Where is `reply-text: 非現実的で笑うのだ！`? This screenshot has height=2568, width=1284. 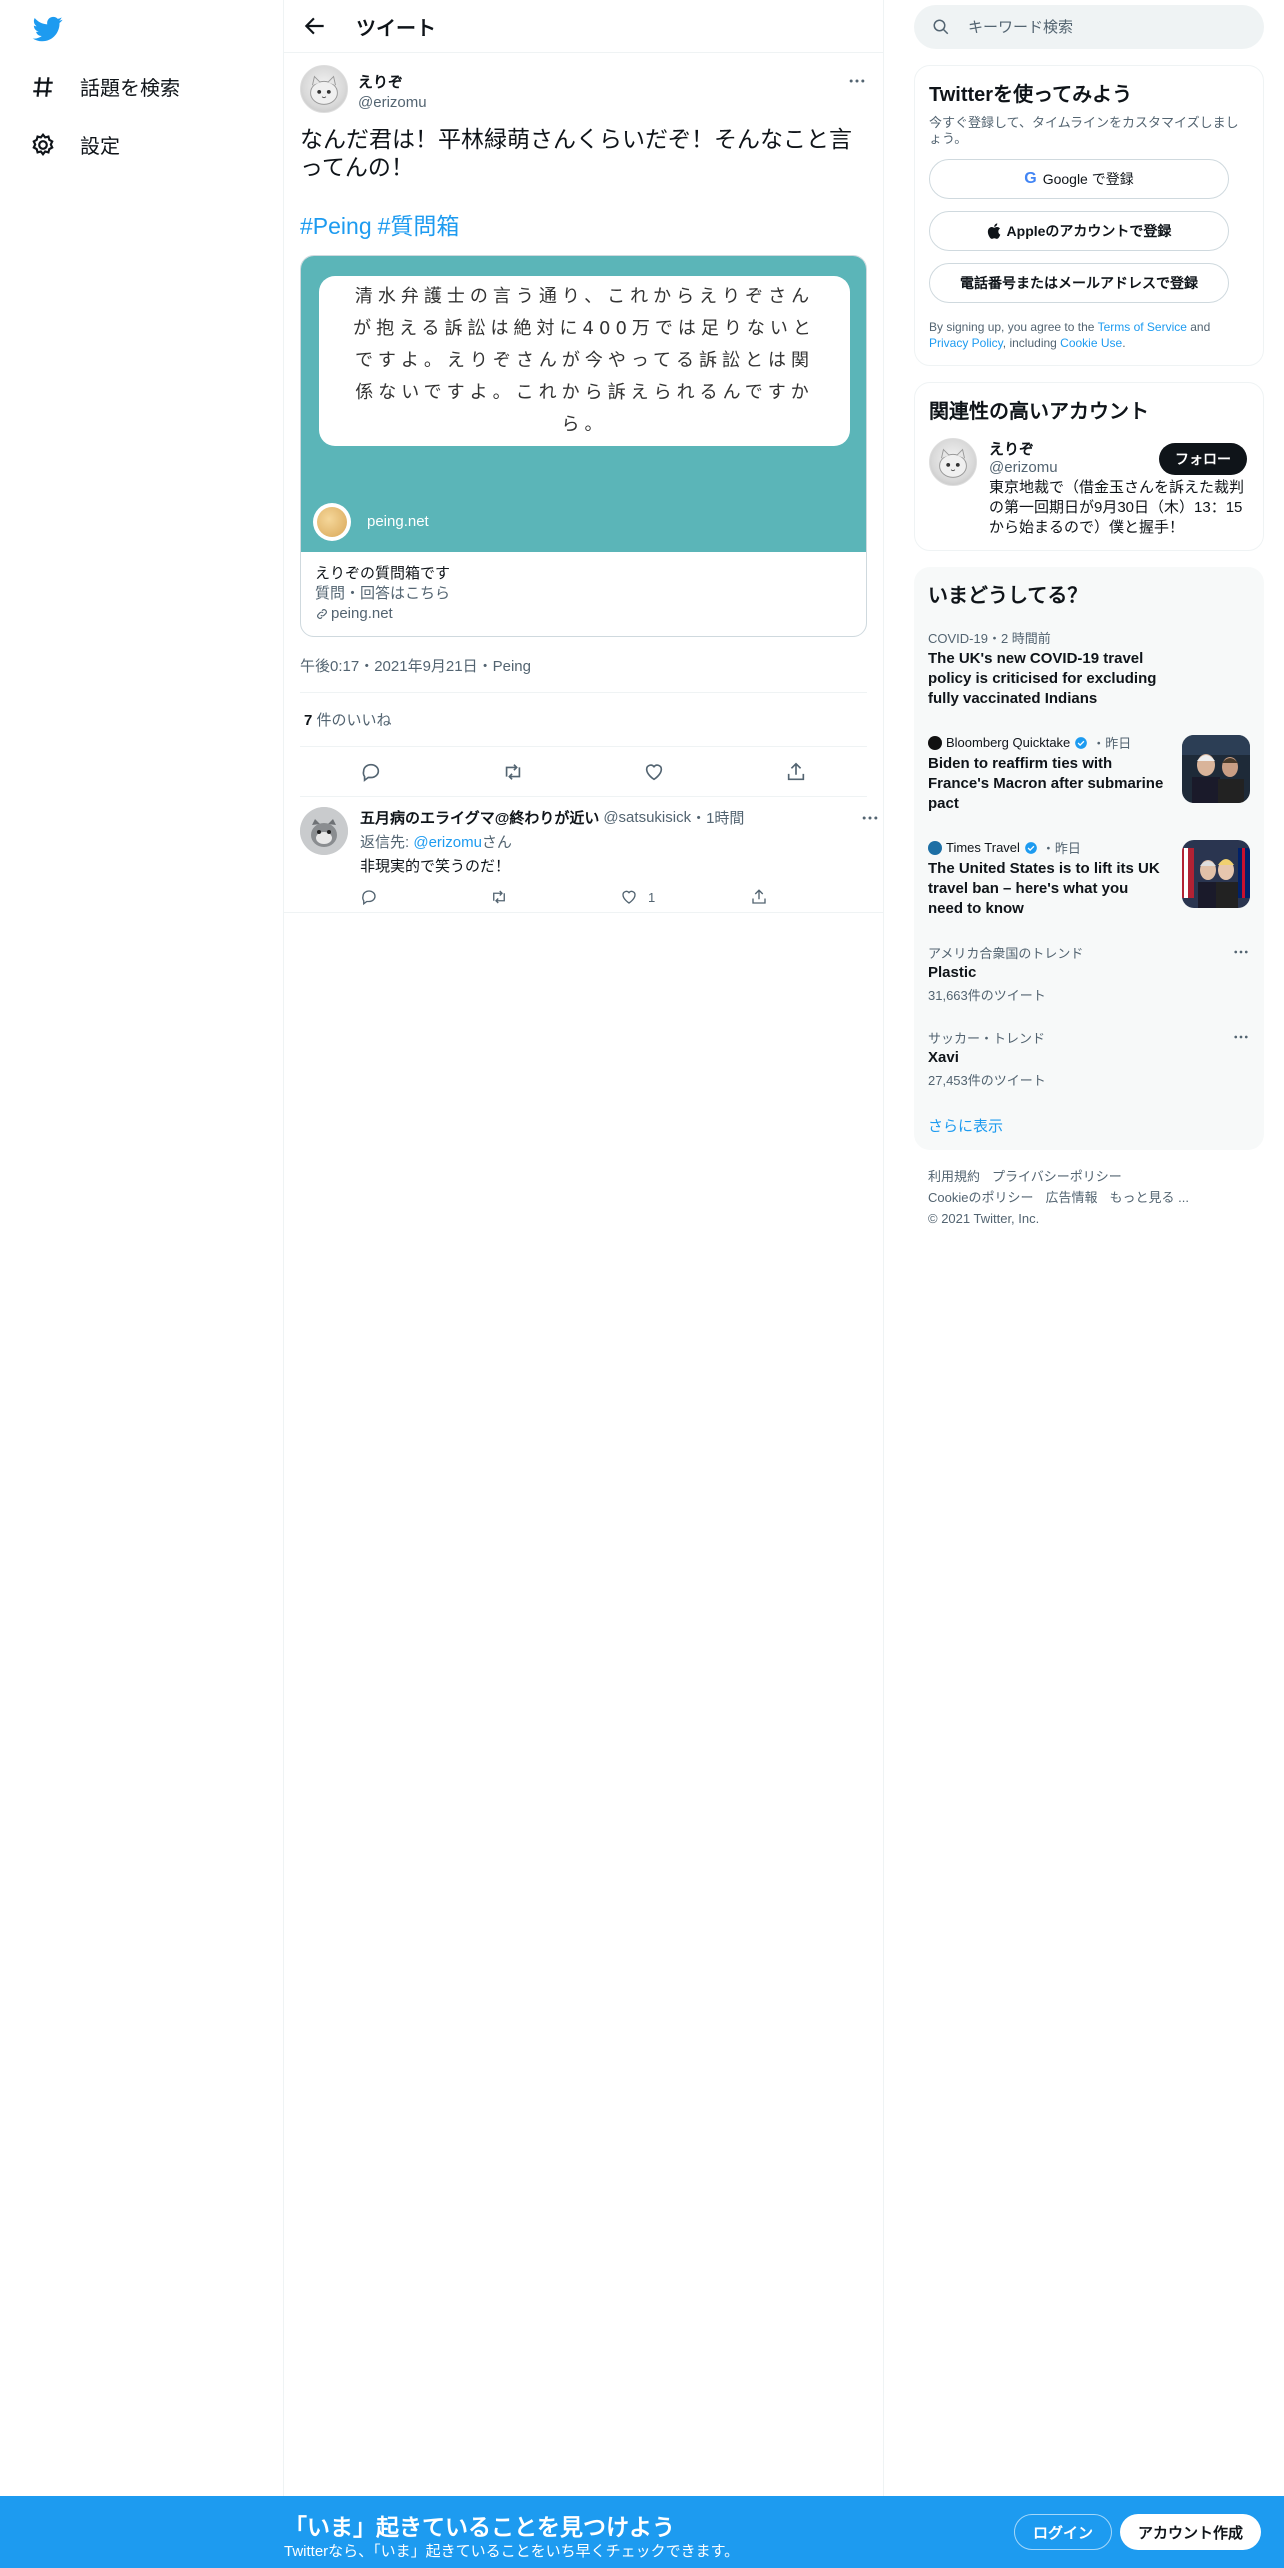 reply-text: 非現実的で笑うのだ！ is located at coordinates (435, 866).